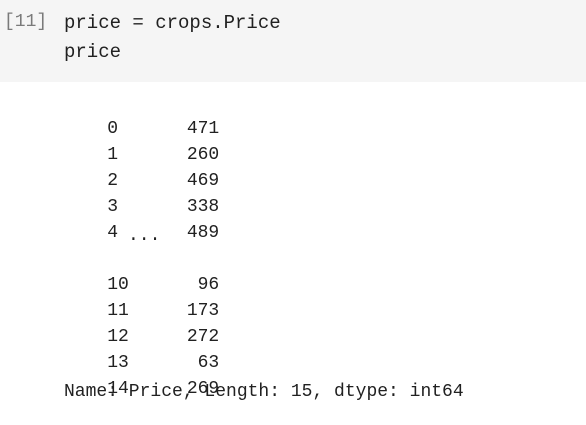  What do you see at coordinates (141, 350) in the screenshot?
I see `series-row: 13 63` at bounding box center [141, 350].